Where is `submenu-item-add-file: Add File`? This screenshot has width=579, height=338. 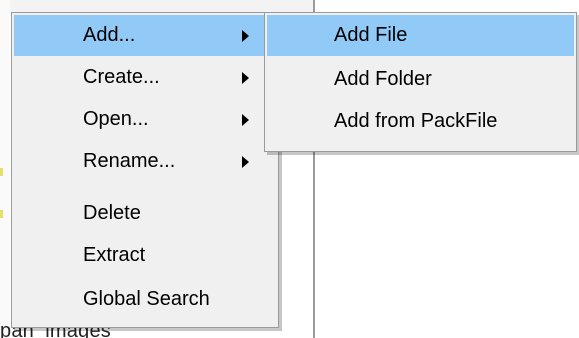 submenu-item-add-file: Add File is located at coordinates (420, 35).